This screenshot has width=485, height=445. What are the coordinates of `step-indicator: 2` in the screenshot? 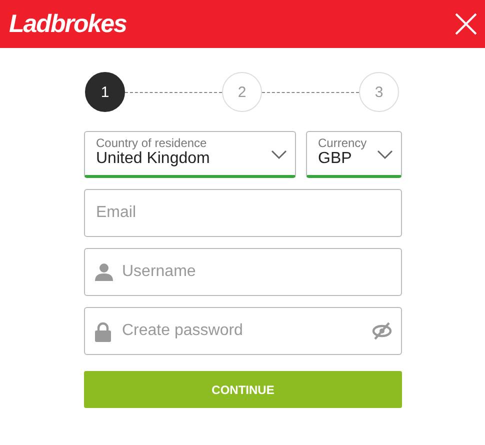 It's located at (242, 92).